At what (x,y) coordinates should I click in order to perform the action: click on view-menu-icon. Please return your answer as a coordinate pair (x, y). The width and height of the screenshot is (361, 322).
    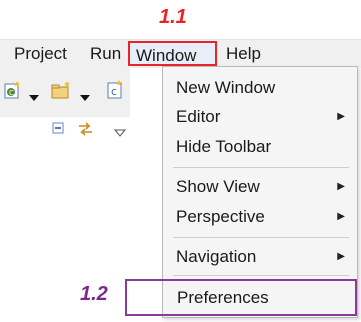
    Looking at the image, I should click on (120, 135).